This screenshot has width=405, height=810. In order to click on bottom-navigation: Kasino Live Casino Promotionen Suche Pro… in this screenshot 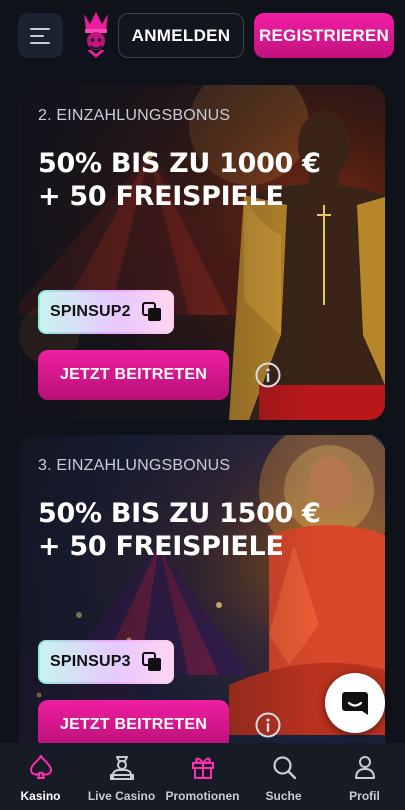, I will do `click(202, 776)`.